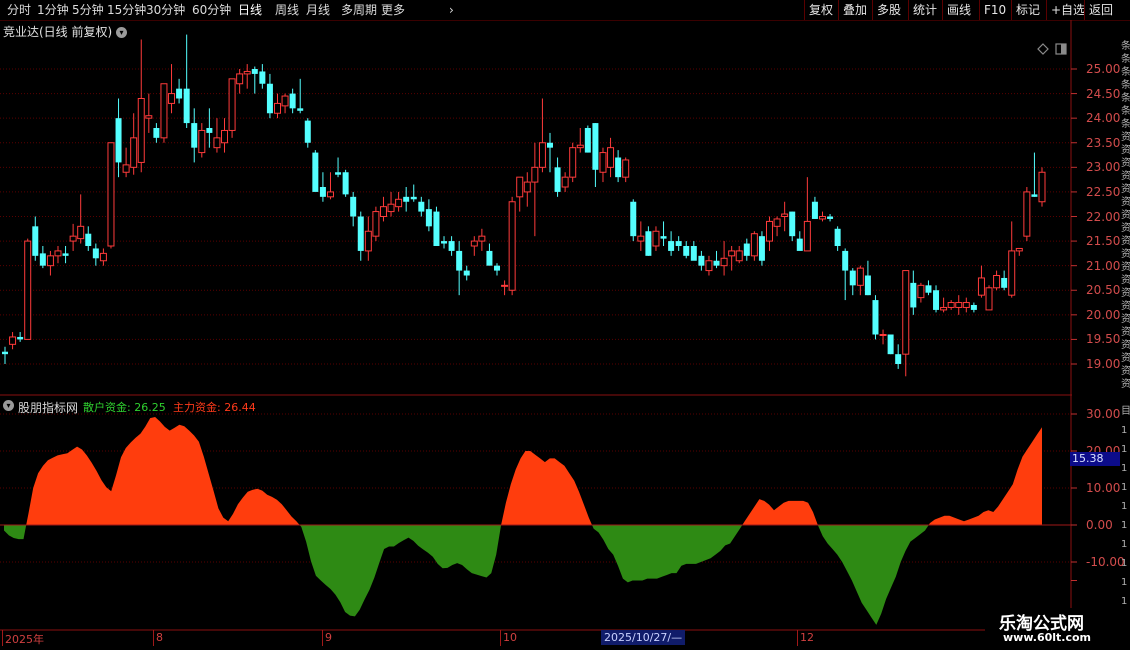  Describe the element at coordinates (643, 637) in the screenshot. I see `cursor-date: 2025/10/27/—` at that location.